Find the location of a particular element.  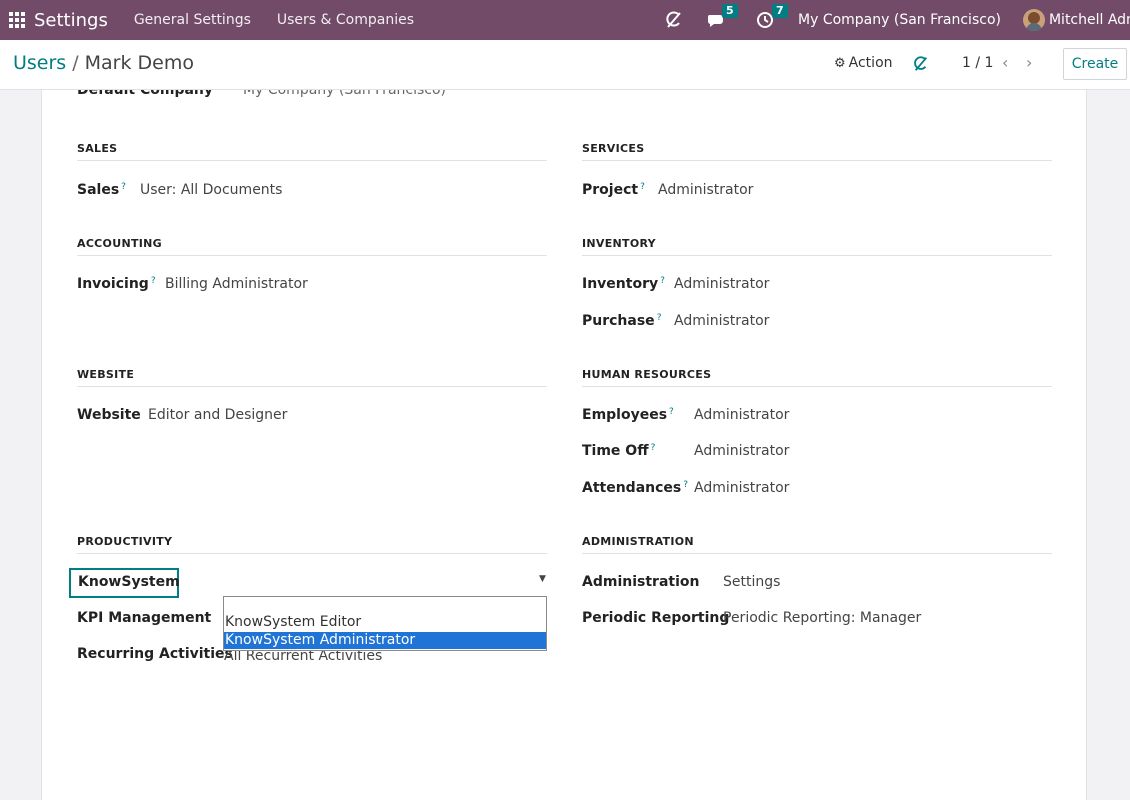

field-attendances: Attendances? Administrator is located at coordinates (685, 488).